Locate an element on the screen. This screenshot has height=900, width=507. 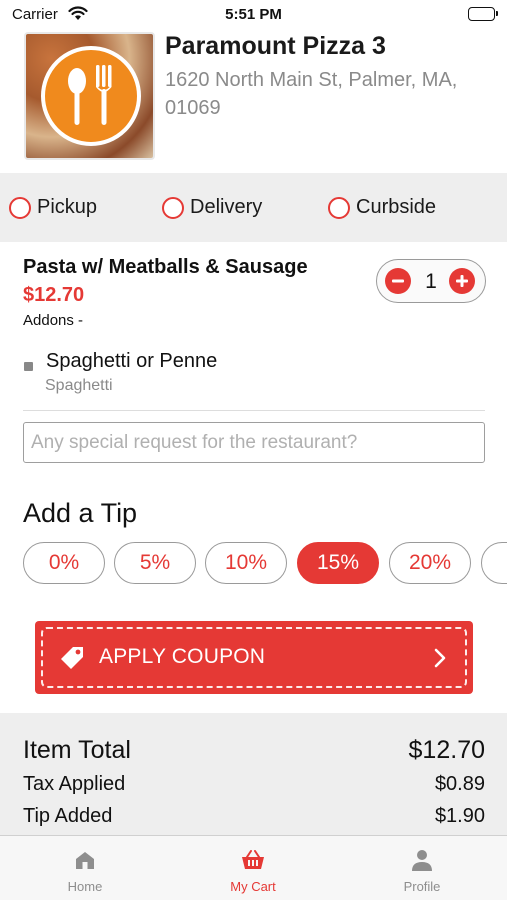
order-type-pickup: Pickup is located at coordinates (53, 207).